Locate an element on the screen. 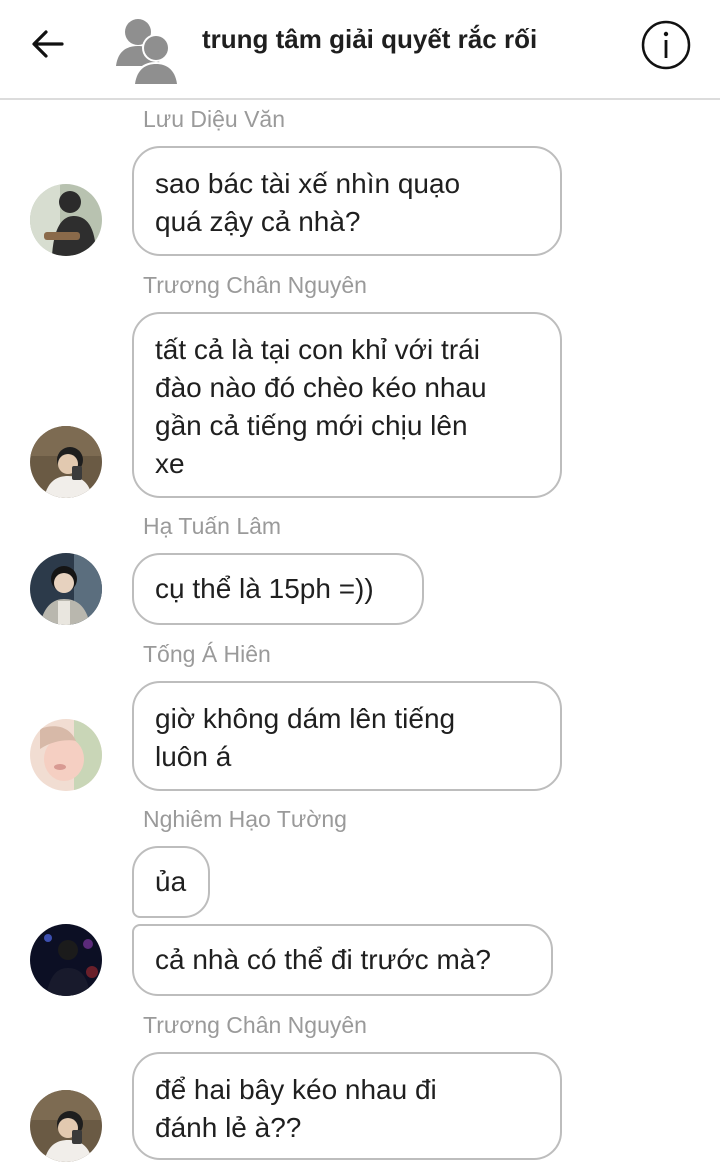 The width and height of the screenshot is (720, 1162). arrow-left-icon is located at coordinates (48, 44).